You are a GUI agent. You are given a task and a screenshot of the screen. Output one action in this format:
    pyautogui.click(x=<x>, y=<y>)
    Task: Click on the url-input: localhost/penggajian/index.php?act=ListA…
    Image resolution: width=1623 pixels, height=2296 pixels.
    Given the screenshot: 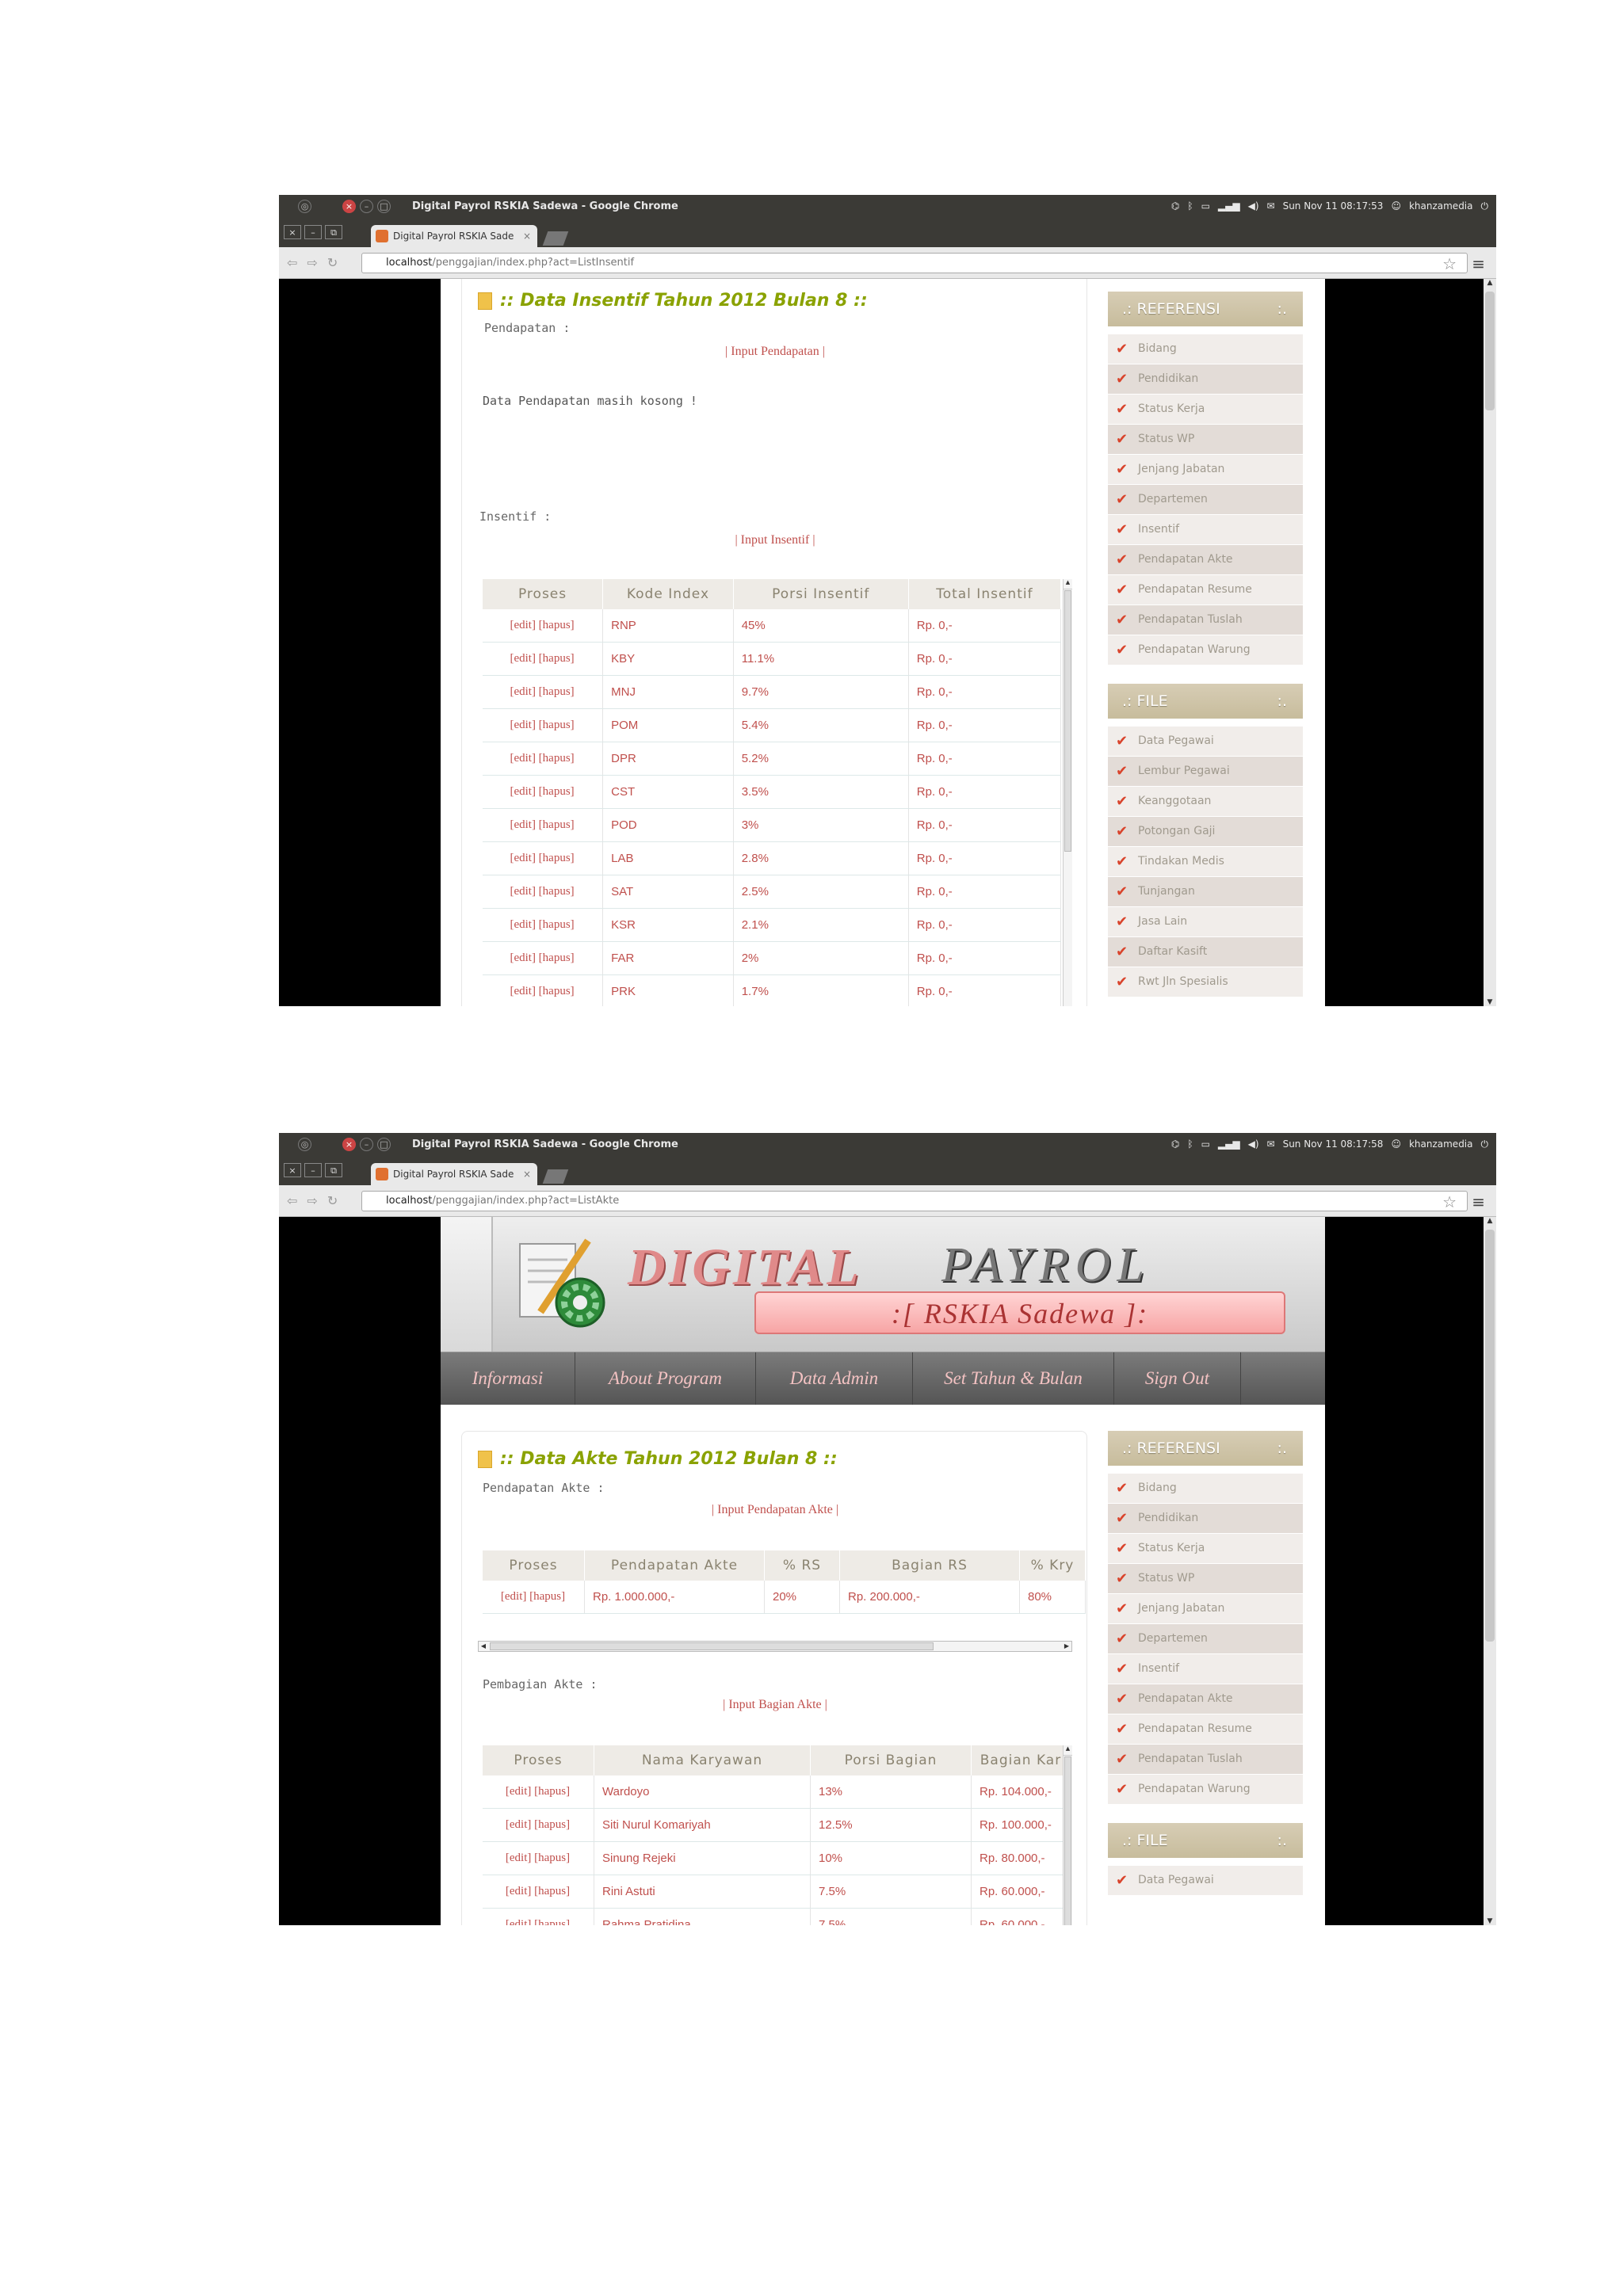 What is the action you would take?
    pyautogui.click(x=915, y=1201)
    